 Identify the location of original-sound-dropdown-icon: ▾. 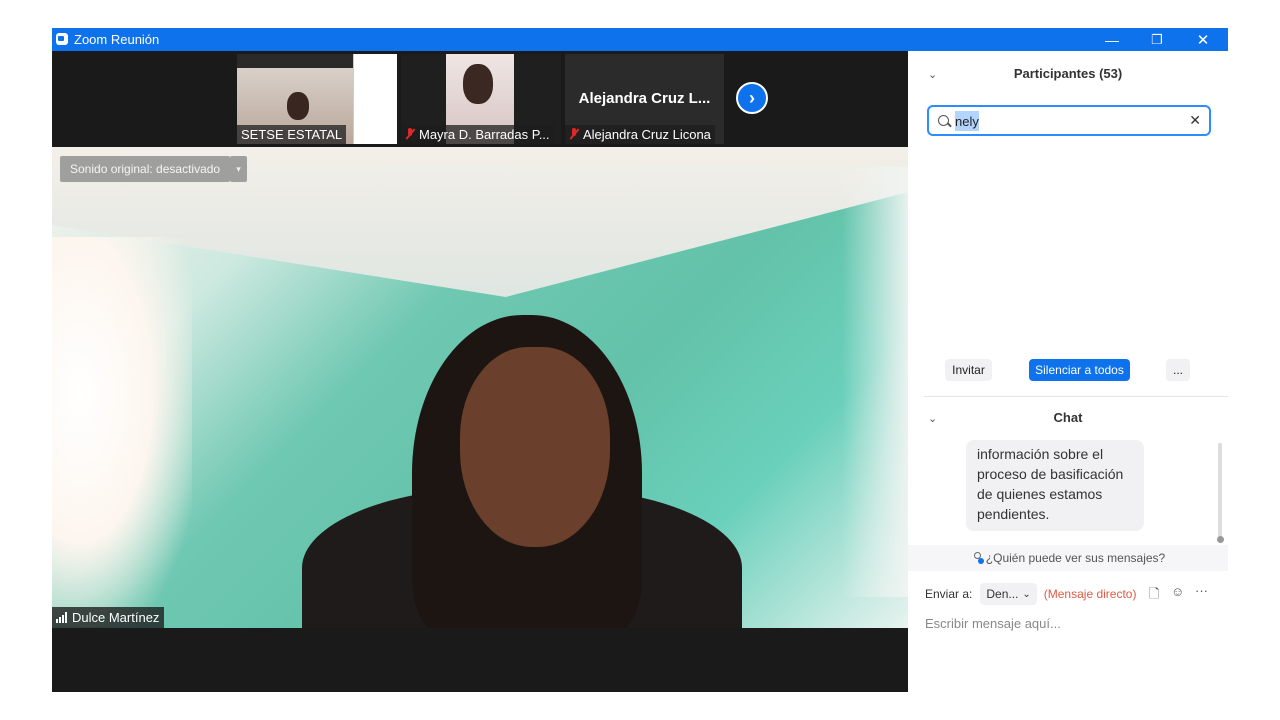
(238, 169).